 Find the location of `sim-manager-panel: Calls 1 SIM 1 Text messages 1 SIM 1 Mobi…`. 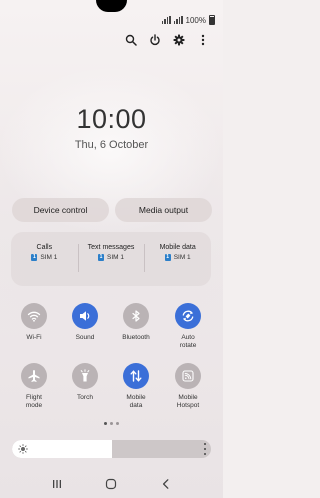

sim-manager-panel: Calls 1 SIM 1 Text messages 1 SIM 1 Mobi… is located at coordinates (111, 259).